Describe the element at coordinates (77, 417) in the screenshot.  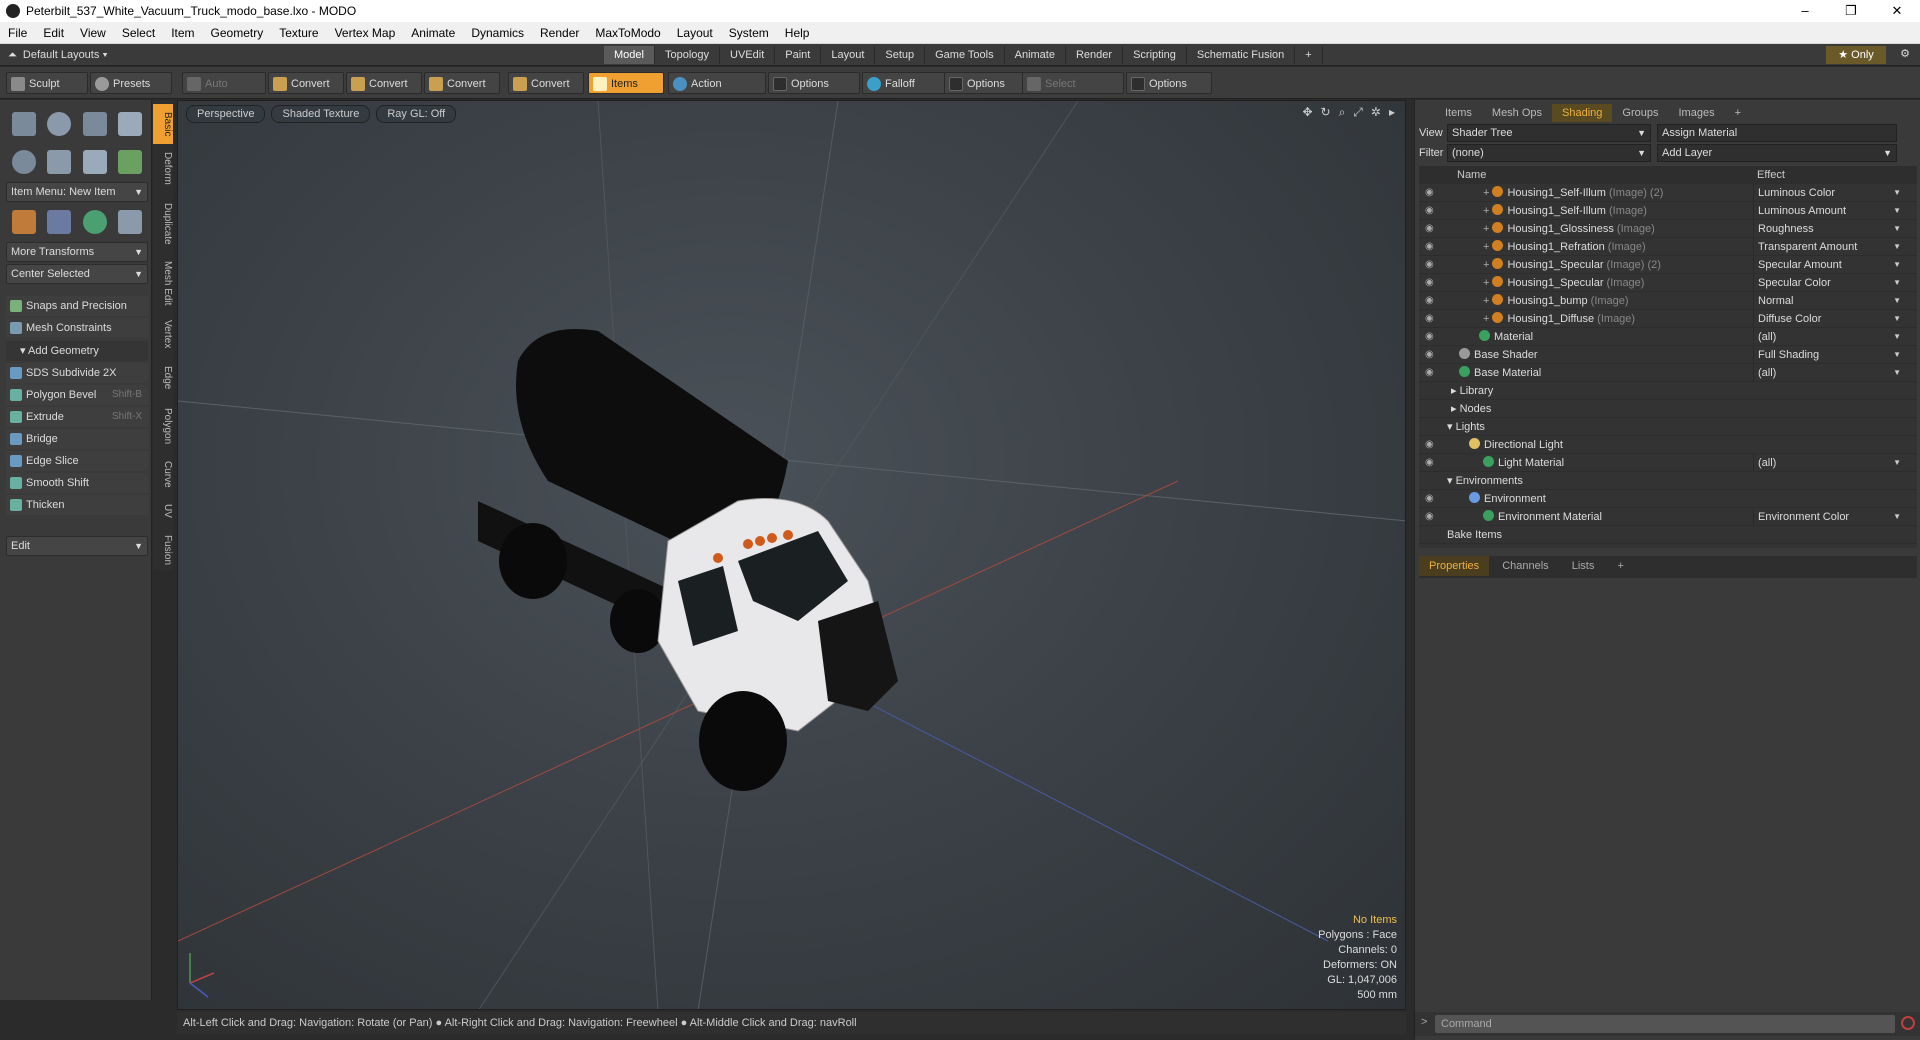
I see `tool-extrude: Extrude Shift-X` at that location.